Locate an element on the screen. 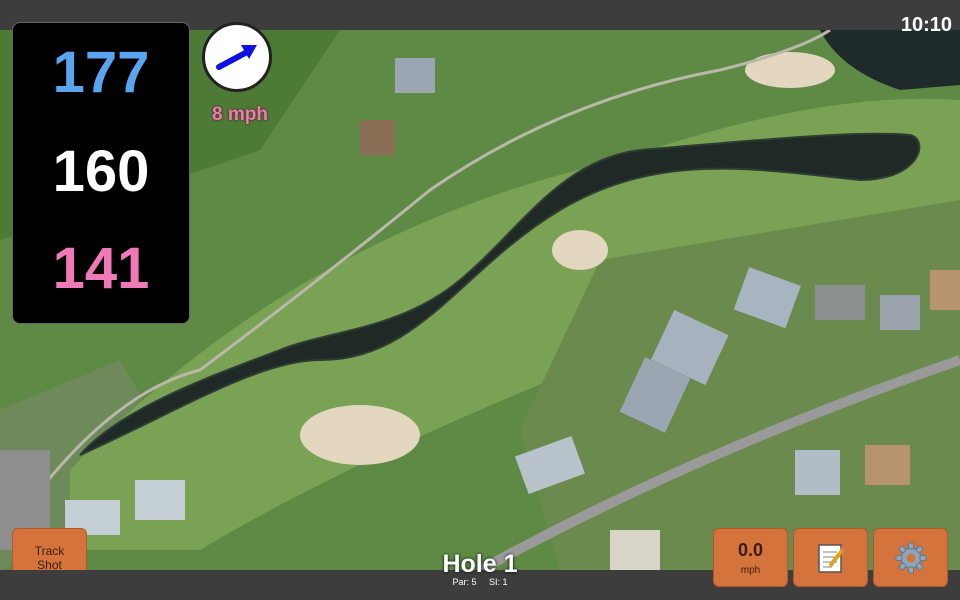  speed-value: 0.0 is located at coordinates (750, 549).